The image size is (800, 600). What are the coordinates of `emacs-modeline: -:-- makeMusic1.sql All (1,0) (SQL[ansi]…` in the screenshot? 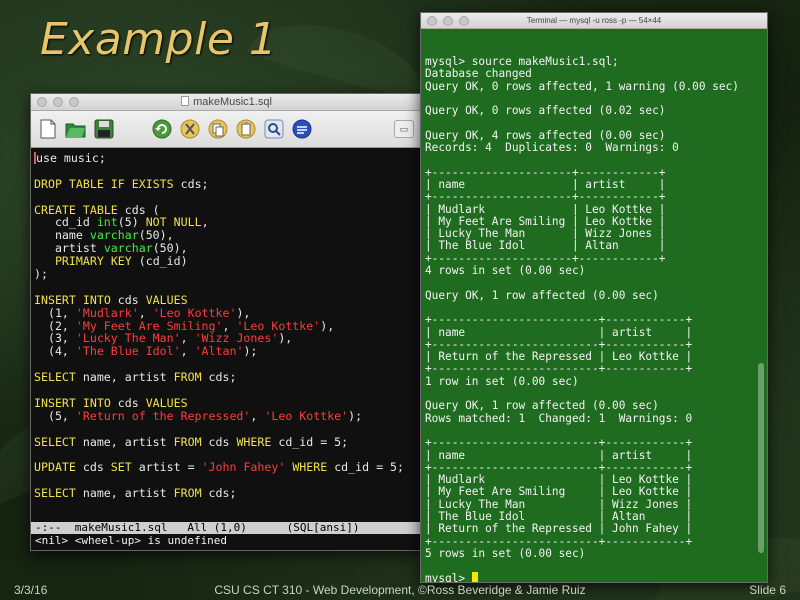 It's located at (226, 528).